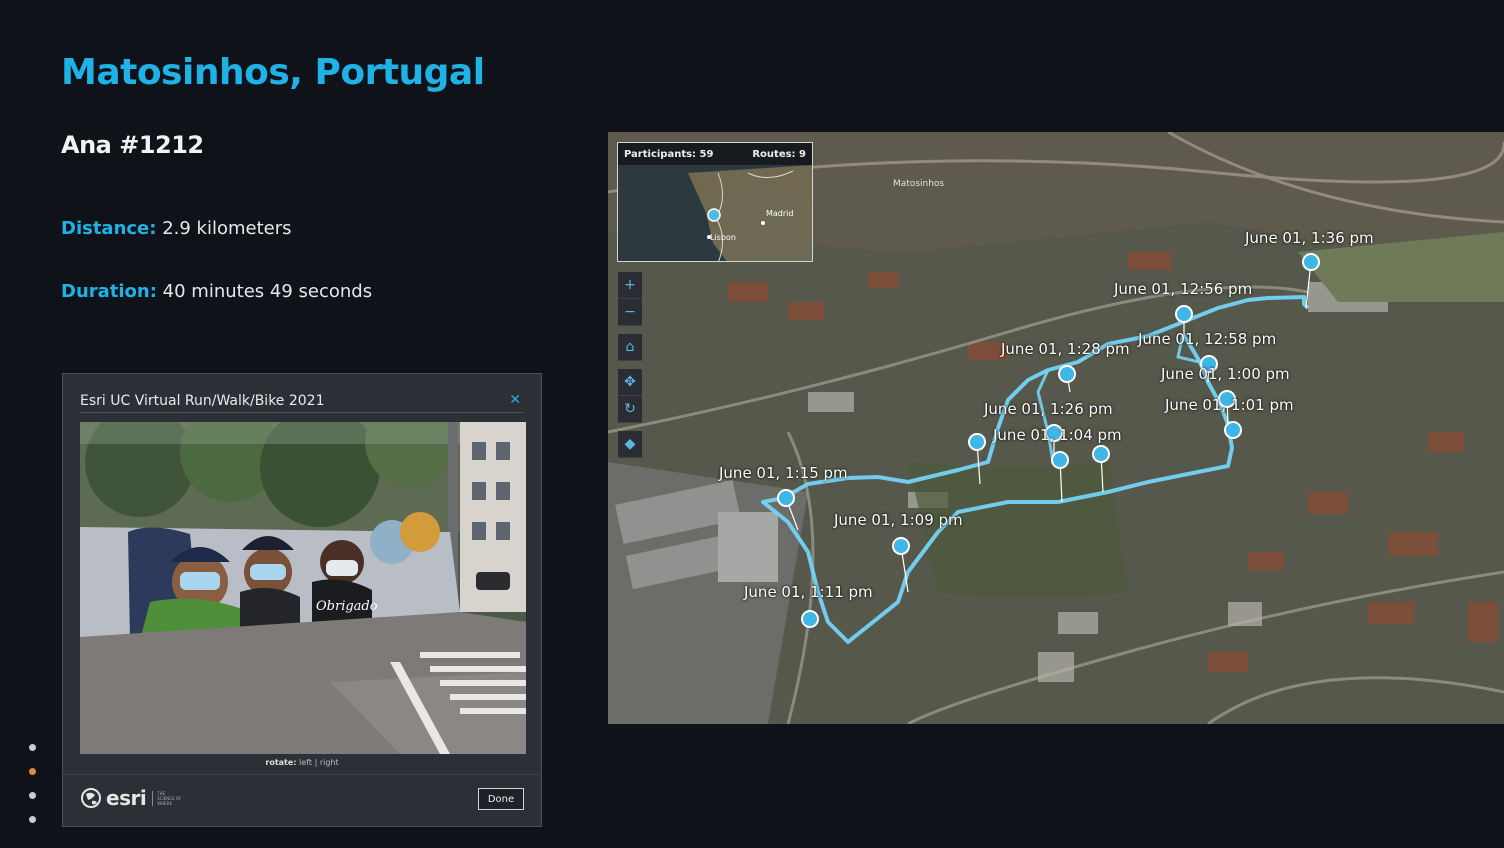 The image size is (1504, 848). What do you see at coordinates (1309, 238) in the screenshot?
I see `marker-label: June 01, 1:36 pm` at bounding box center [1309, 238].